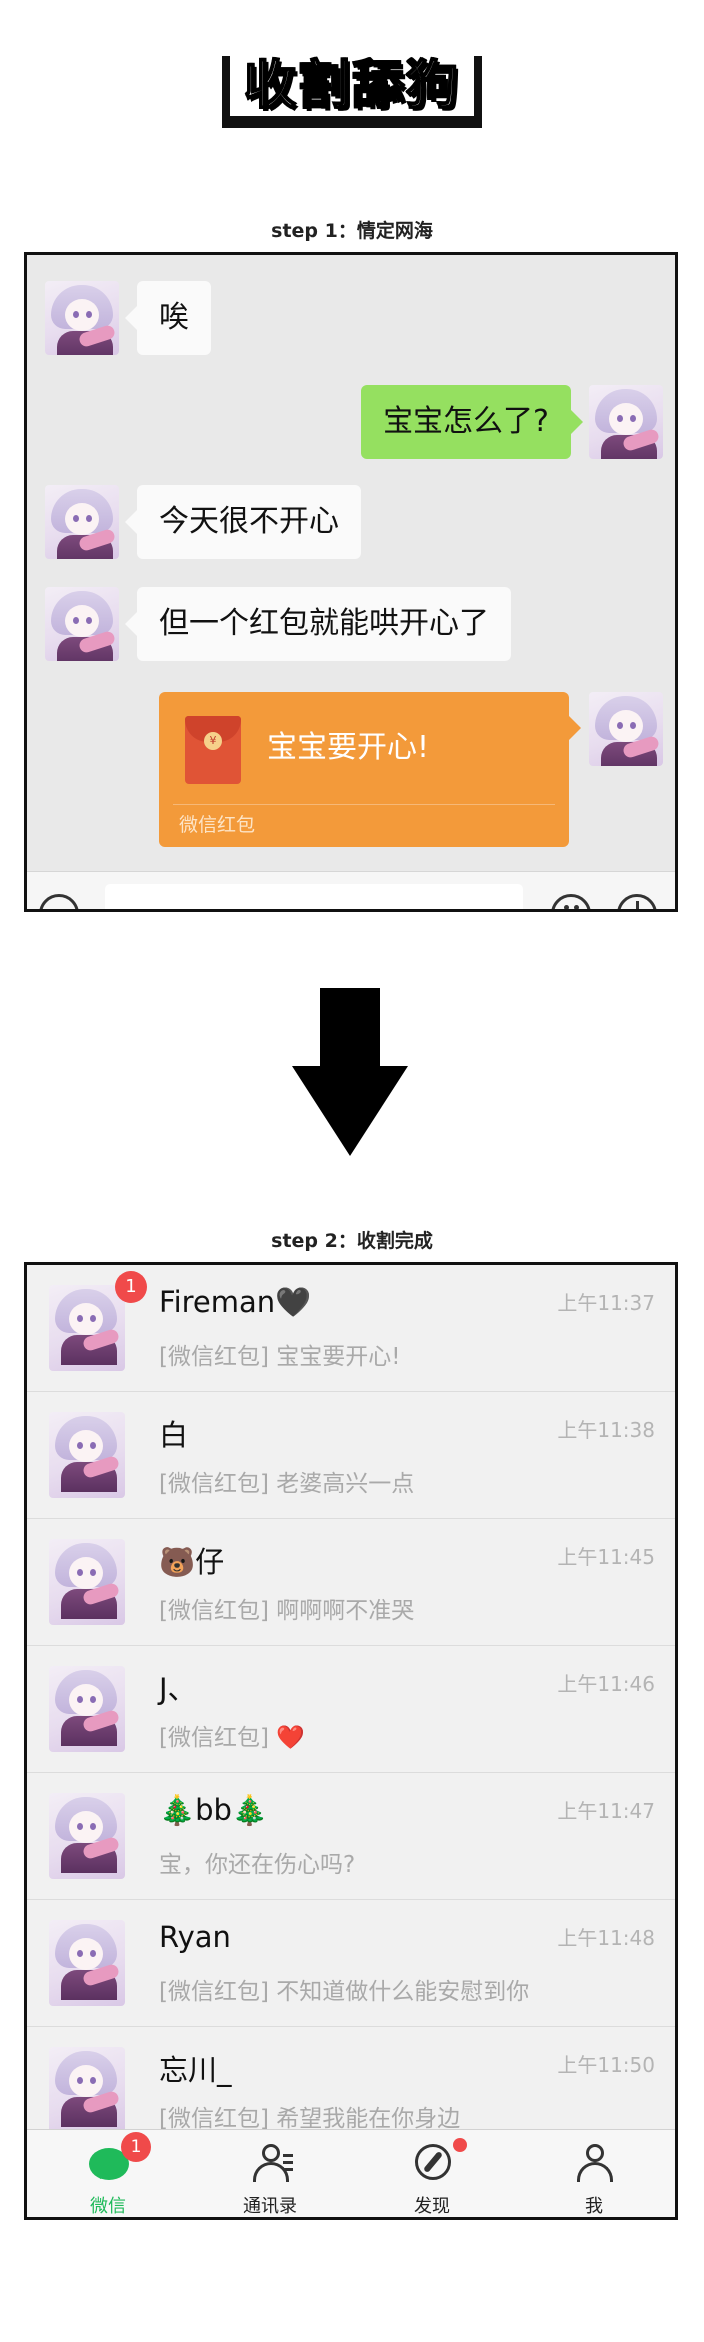 The image size is (704, 2342). What do you see at coordinates (606, 1684) in the screenshot?
I see `chat-time: 上午11:46` at bounding box center [606, 1684].